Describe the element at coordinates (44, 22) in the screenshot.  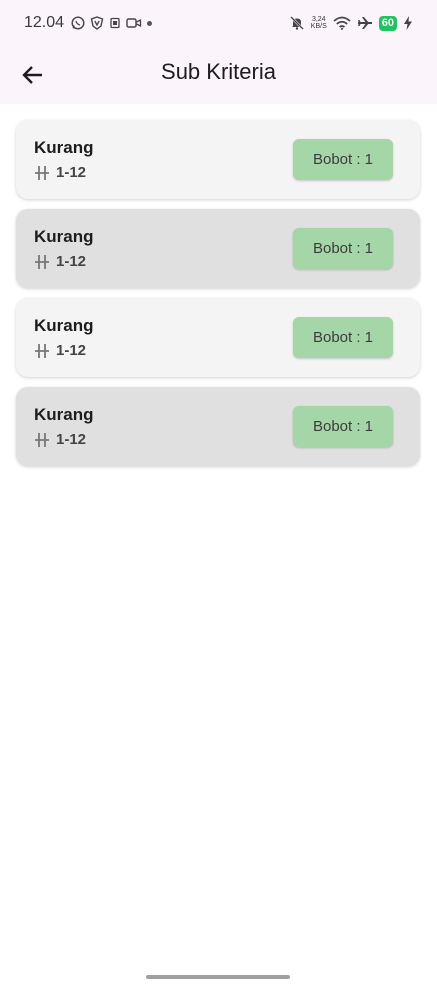
I see `clock: 12.04` at that location.